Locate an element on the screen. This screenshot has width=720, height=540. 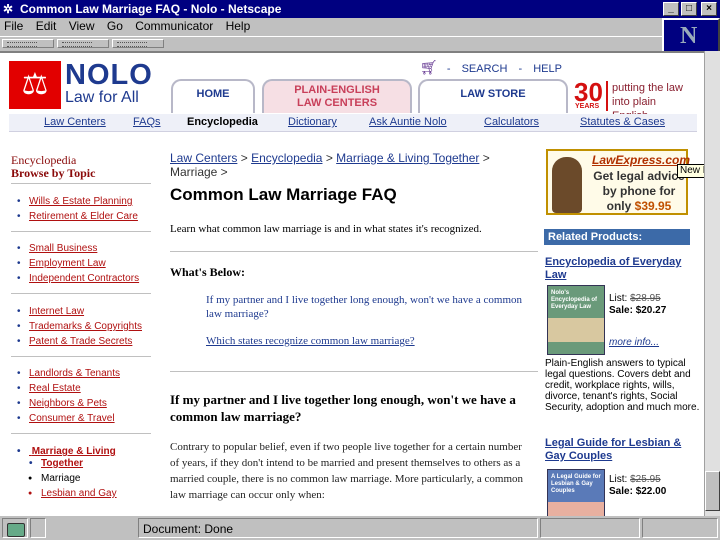
sidebar-link-patent: Patent & Trade Secrets is located at coordinates (74, 341).